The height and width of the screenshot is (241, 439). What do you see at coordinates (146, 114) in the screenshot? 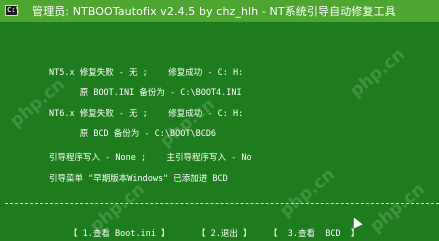
I see `nt6-status-line: NT6.x 修复失败 - 无 ; 修复成功 - C: H:` at bounding box center [146, 114].